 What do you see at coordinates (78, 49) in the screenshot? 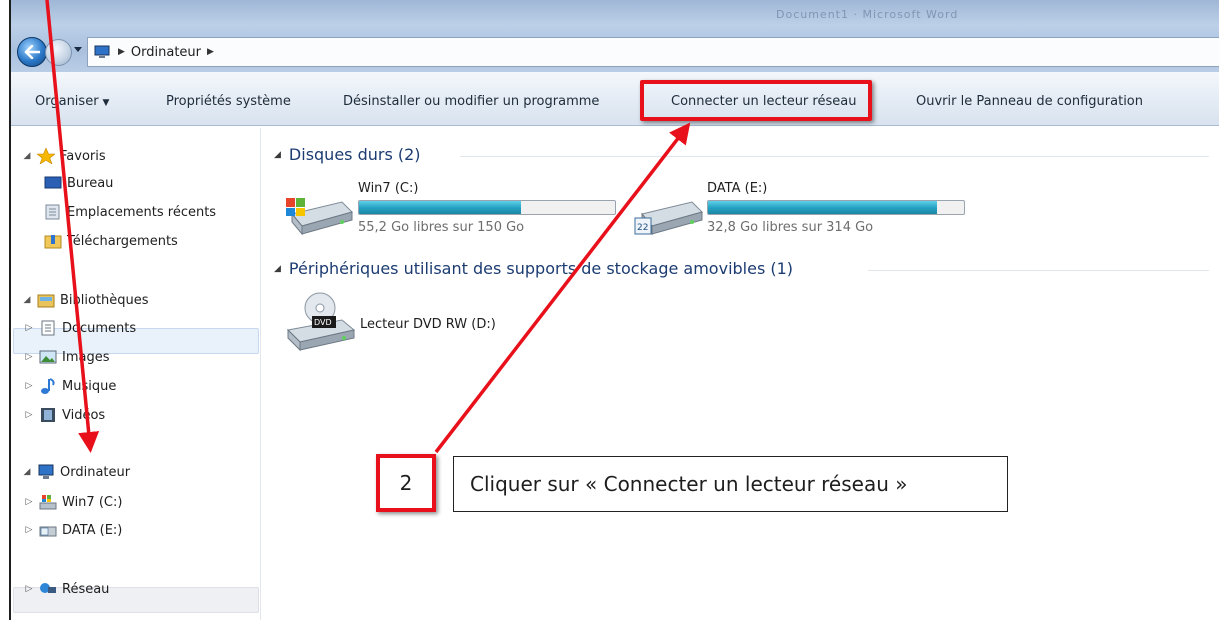
I see `history-dropdown-icon` at bounding box center [78, 49].